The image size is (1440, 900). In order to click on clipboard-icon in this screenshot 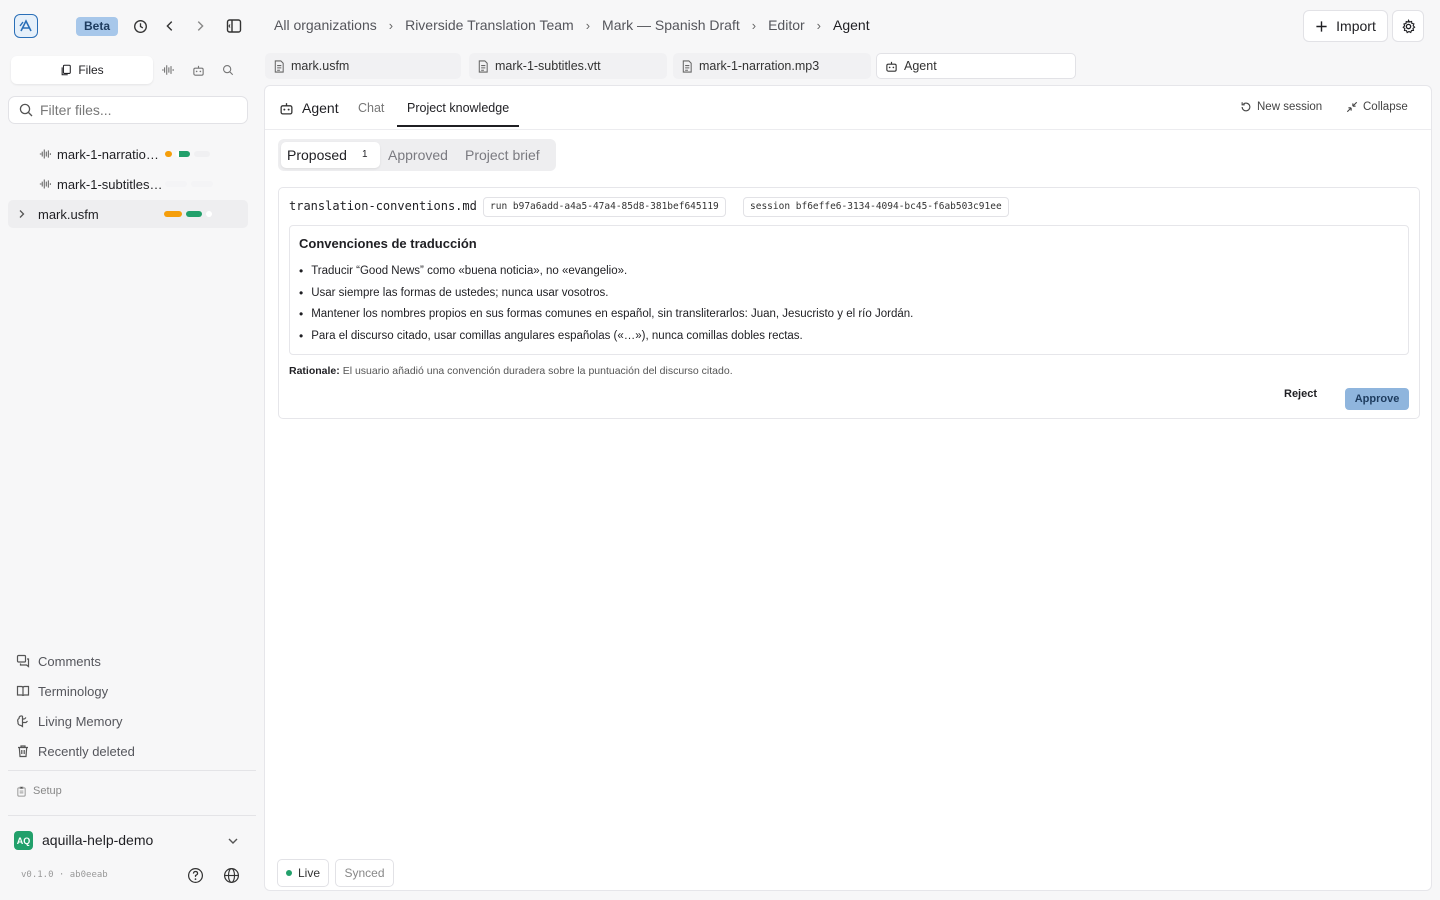, I will do `click(21, 791)`.